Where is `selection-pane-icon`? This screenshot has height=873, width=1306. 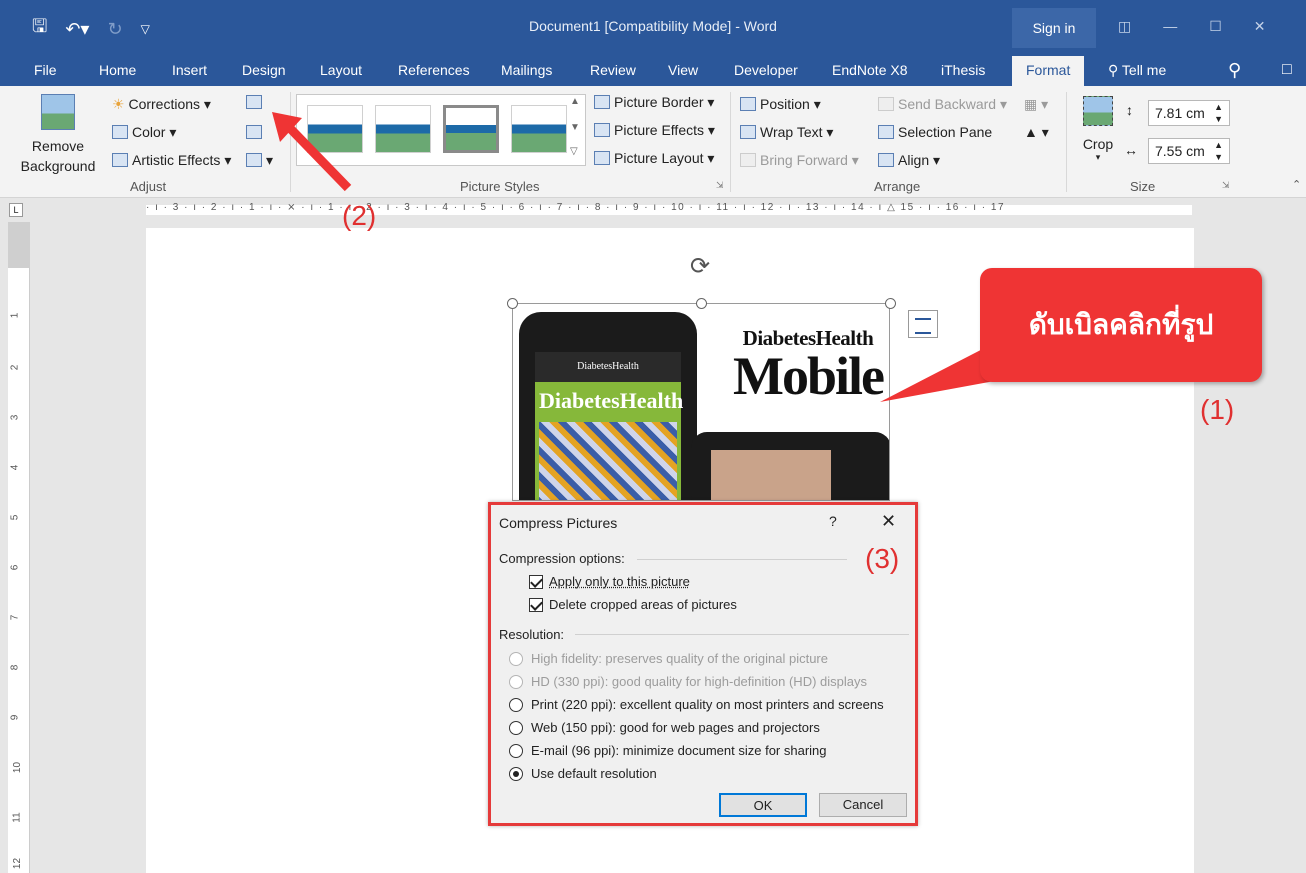
selection-pane-icon is located at coordinates (886, 132).